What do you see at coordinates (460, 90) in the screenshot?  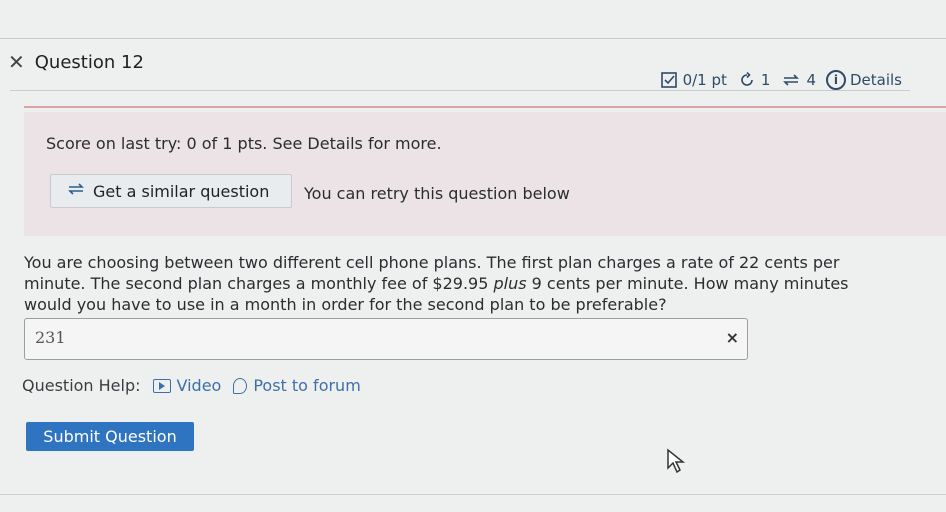 I see `header-divider` at bounding box center [460, 90].